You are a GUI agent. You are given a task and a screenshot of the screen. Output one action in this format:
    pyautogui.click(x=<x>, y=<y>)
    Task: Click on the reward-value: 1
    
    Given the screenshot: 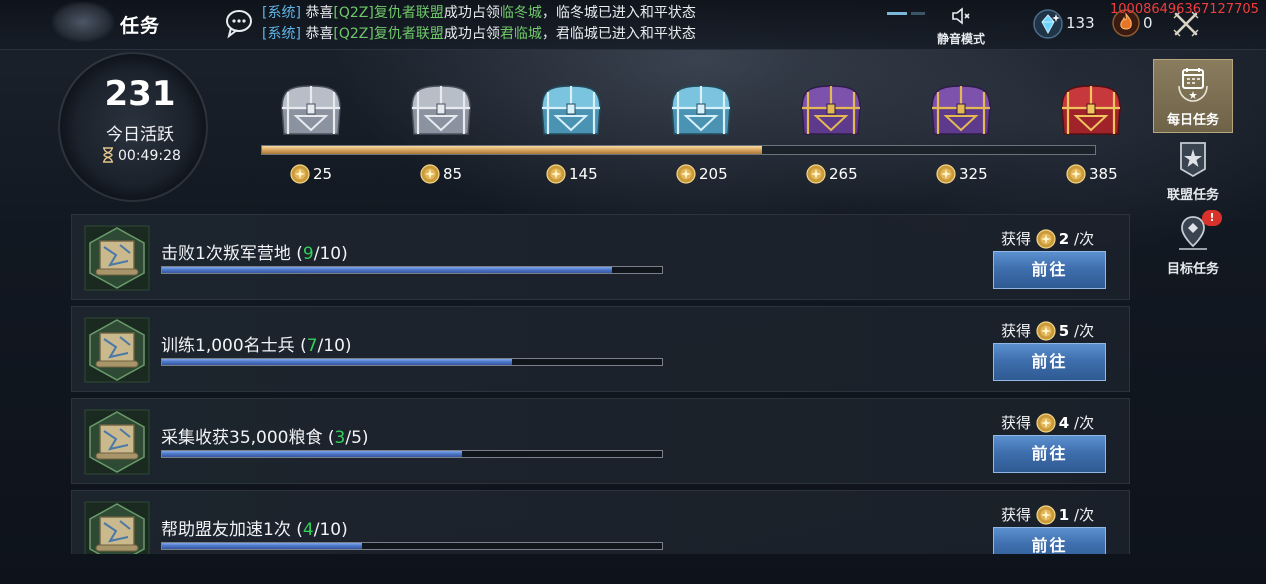 What is the action you would take?
    pyautogui.click(x=1064, y=515)
    